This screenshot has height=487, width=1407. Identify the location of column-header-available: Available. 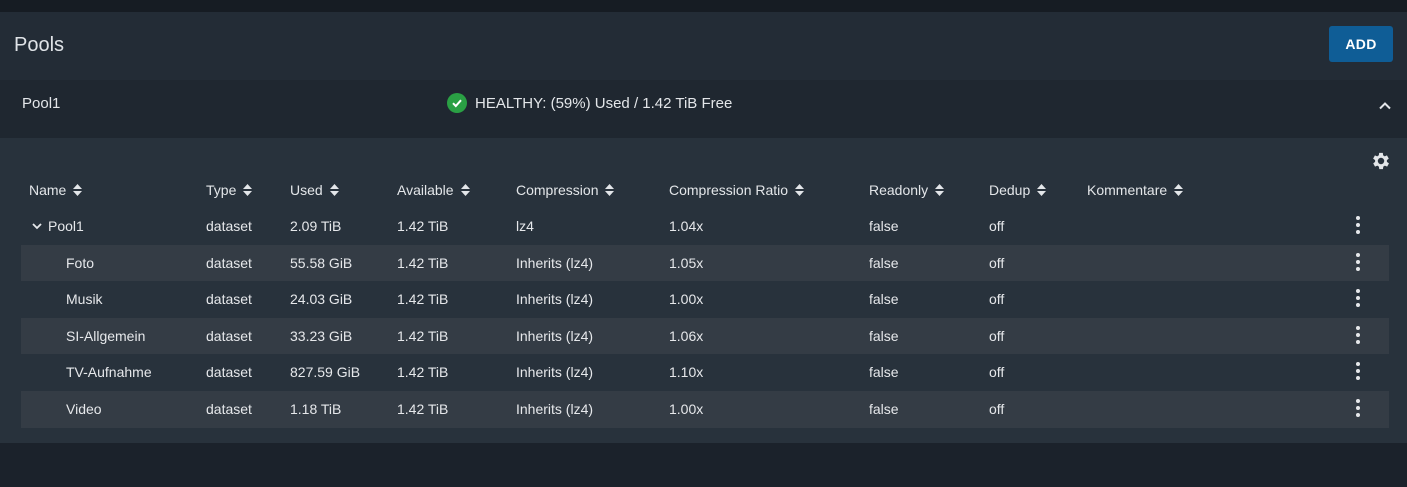
(433, 190).